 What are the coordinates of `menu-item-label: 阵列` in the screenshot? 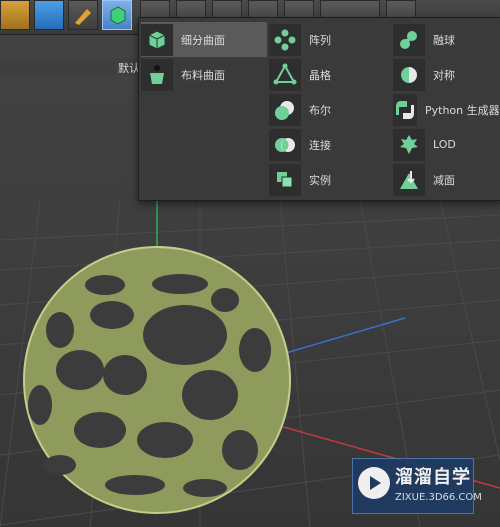 It's located at (320, 40).